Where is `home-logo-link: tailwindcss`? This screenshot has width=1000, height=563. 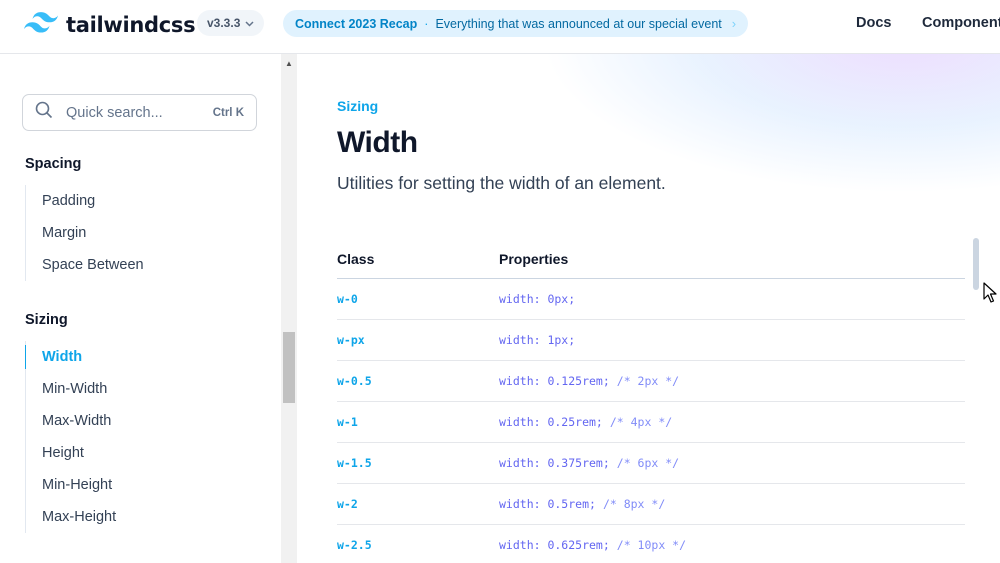 home-logo-link: tailwindcss is located at coordinates (110, 25).